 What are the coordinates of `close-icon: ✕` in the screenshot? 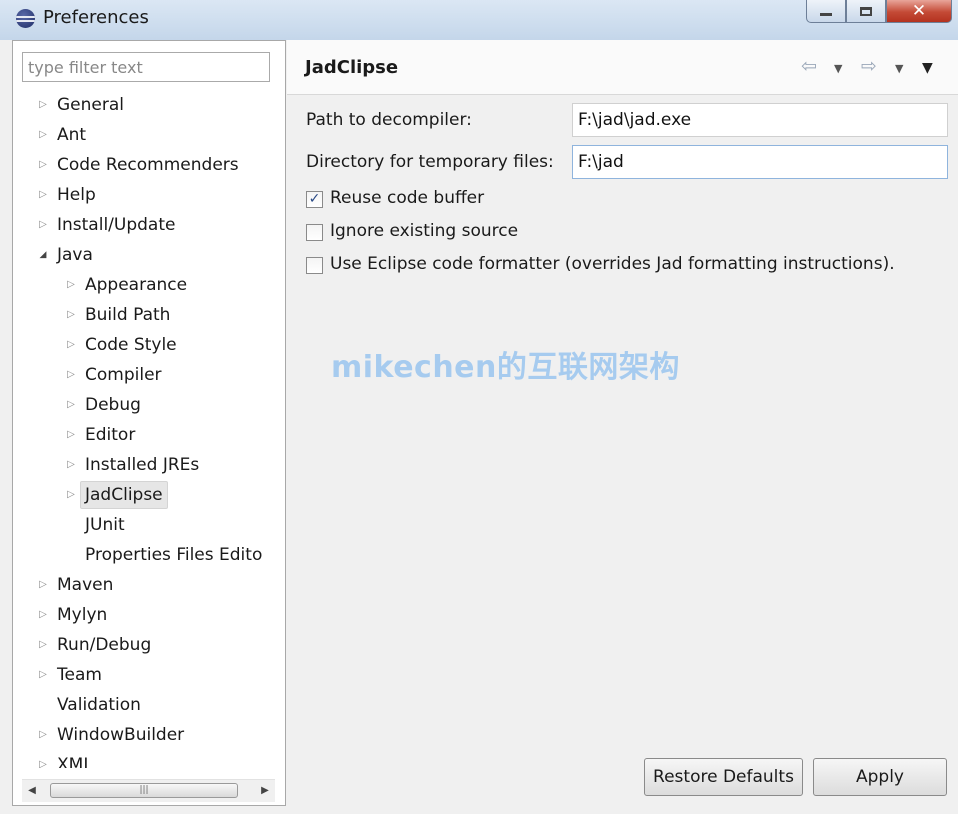 It's located at (919, 11).